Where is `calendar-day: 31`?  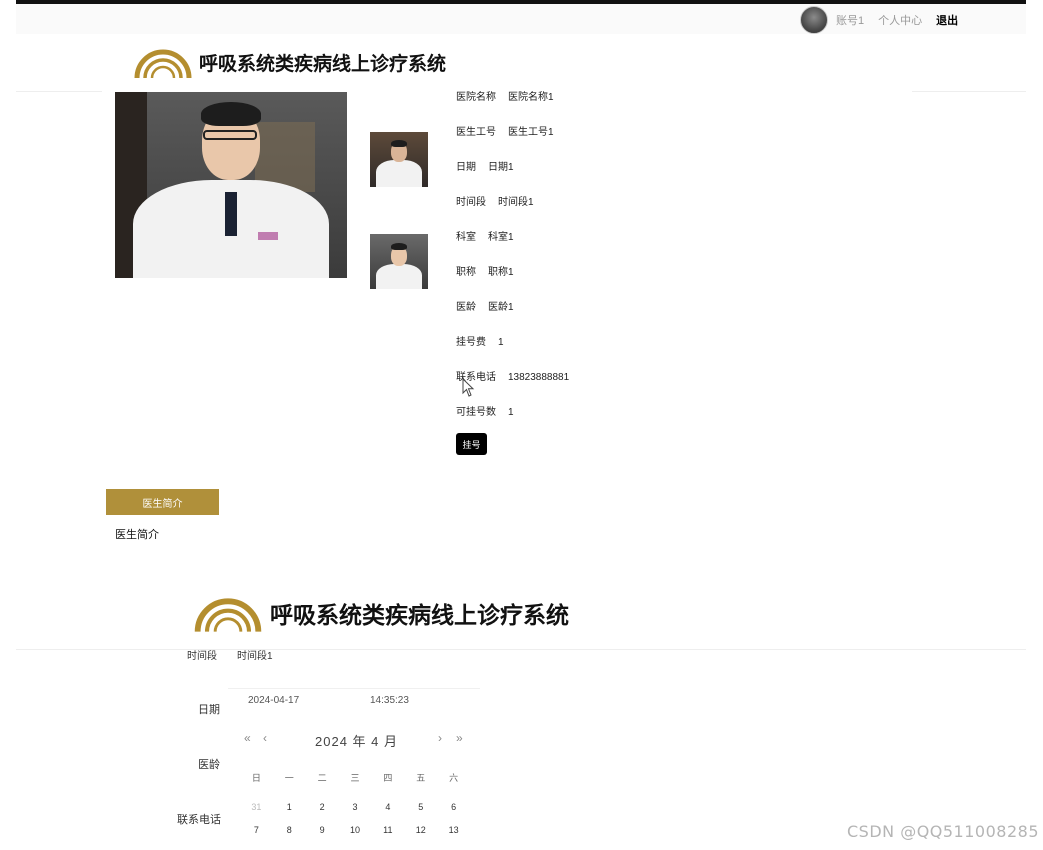
calendar-day: 31 is located at coordinates (256, 807).